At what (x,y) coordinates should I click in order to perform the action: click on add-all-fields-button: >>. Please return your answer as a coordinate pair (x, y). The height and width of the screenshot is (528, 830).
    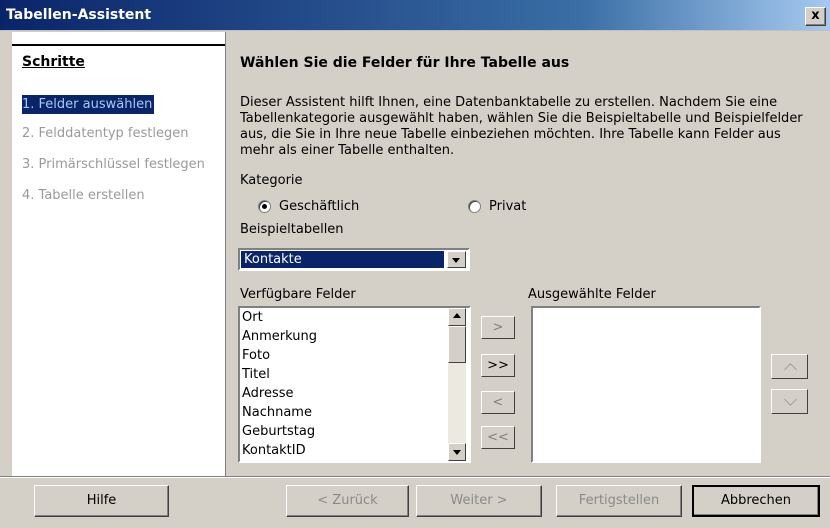
    Looking at the image, I should click on (498, 365).